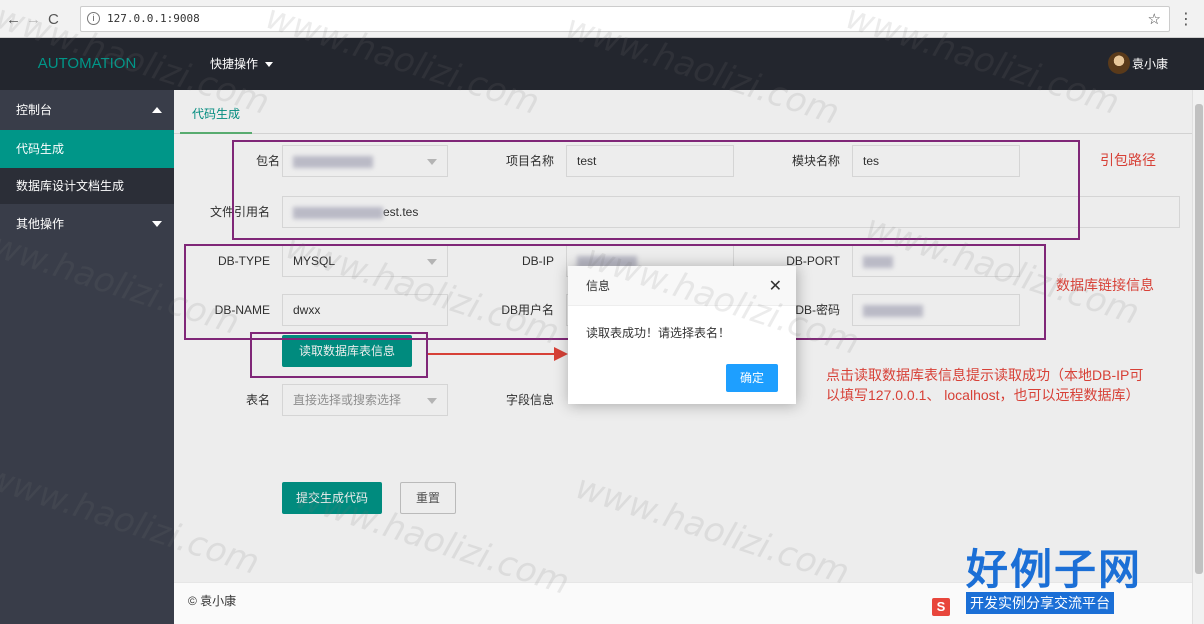 The image size is (1204, 624). Describe the element at coordinates (658, 333) in the screenshot. I see `dialog-message: 读取表成功！请选择表名！` at that location.